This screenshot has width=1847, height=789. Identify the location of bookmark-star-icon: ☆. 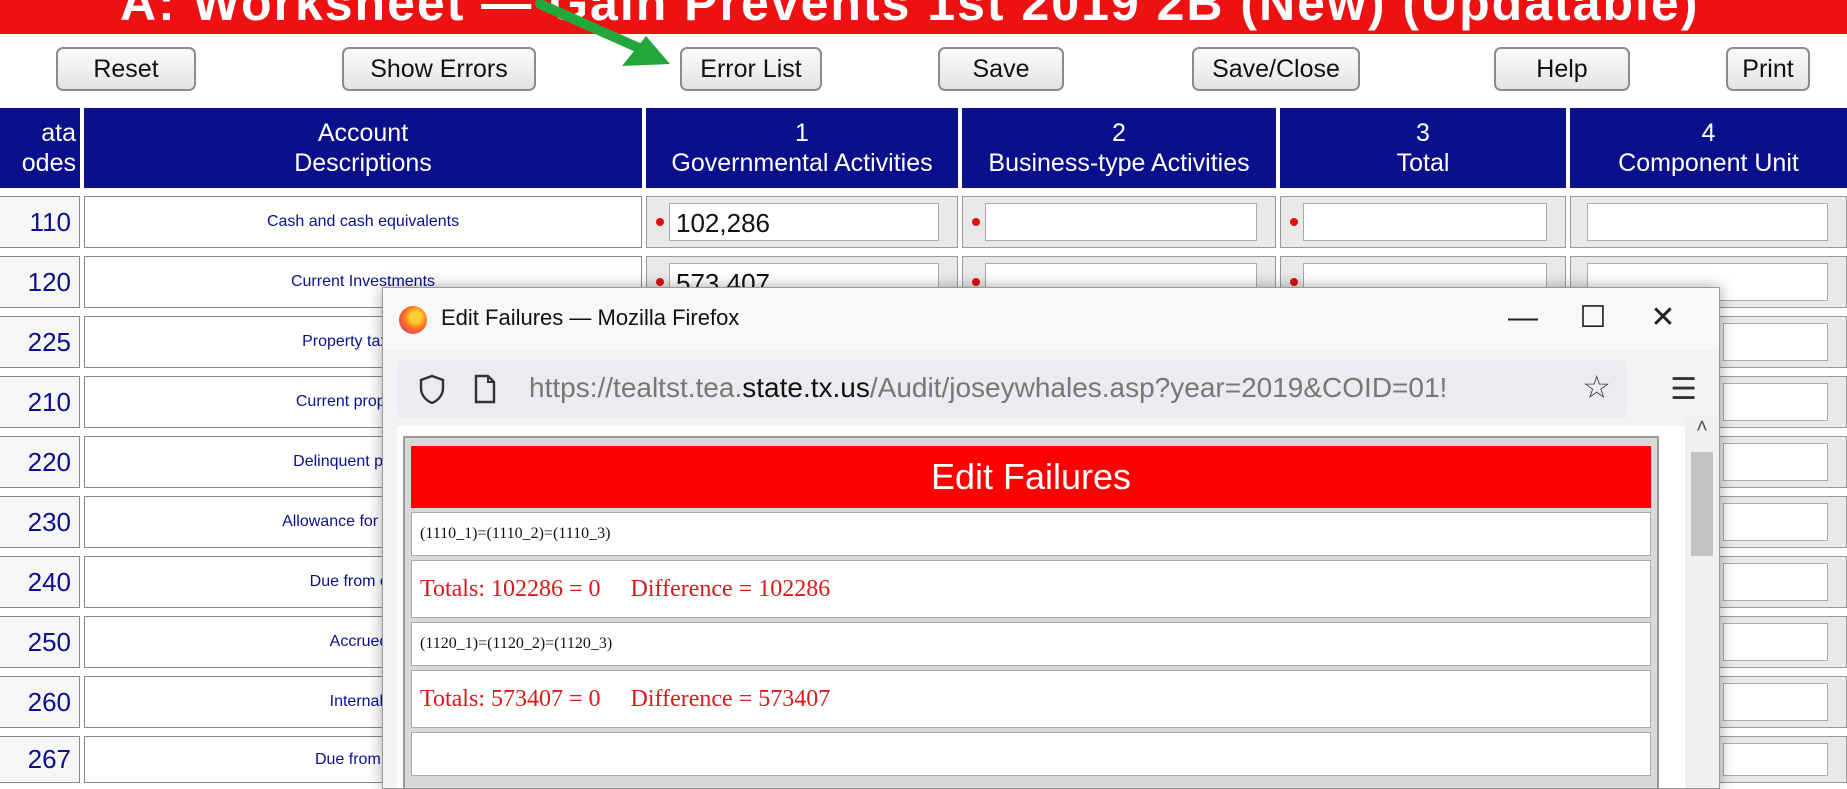
(1596, 387).